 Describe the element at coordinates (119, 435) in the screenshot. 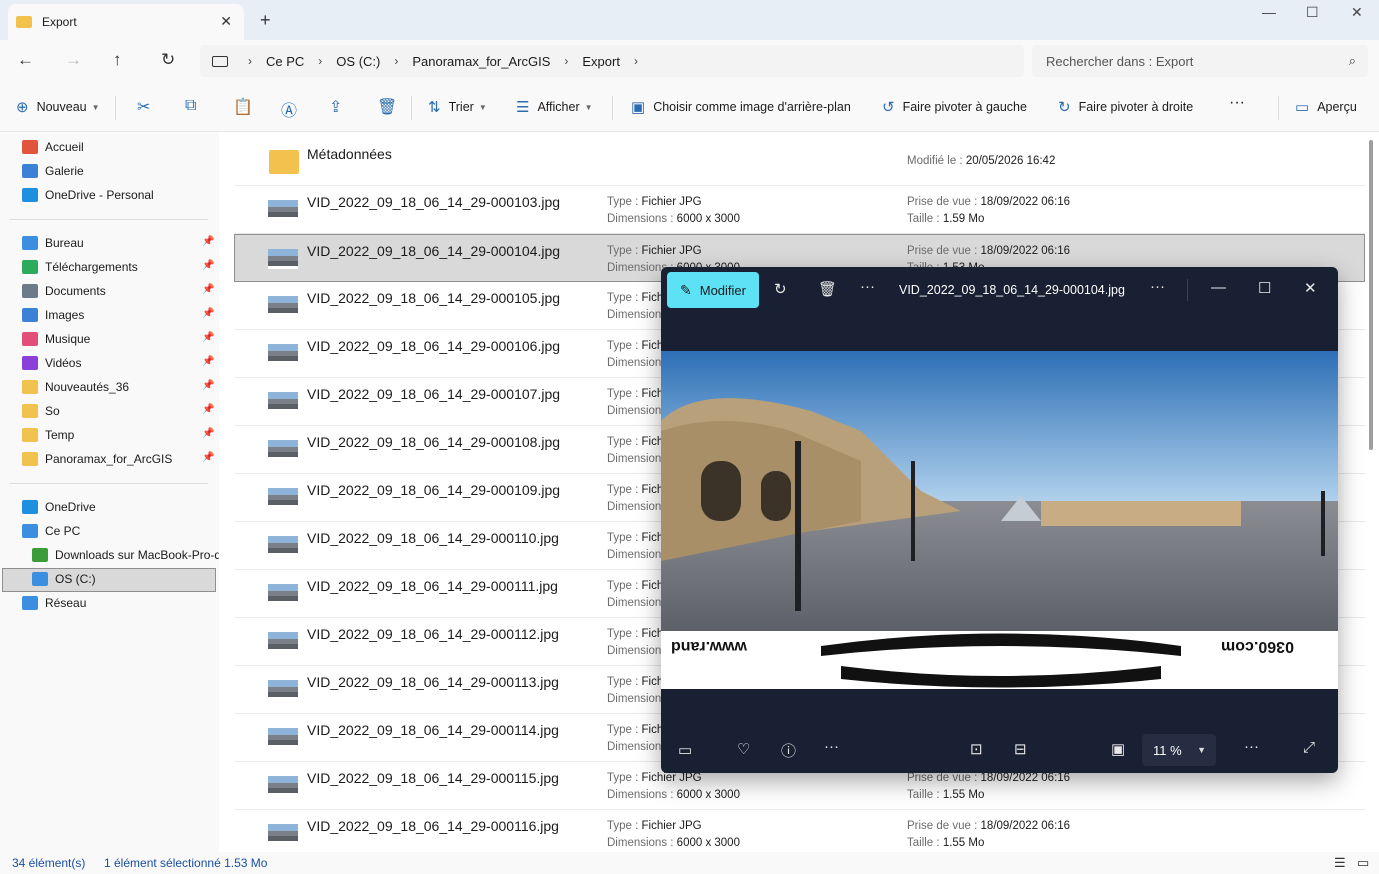

I see `sidebar-item: Temp` at that location.